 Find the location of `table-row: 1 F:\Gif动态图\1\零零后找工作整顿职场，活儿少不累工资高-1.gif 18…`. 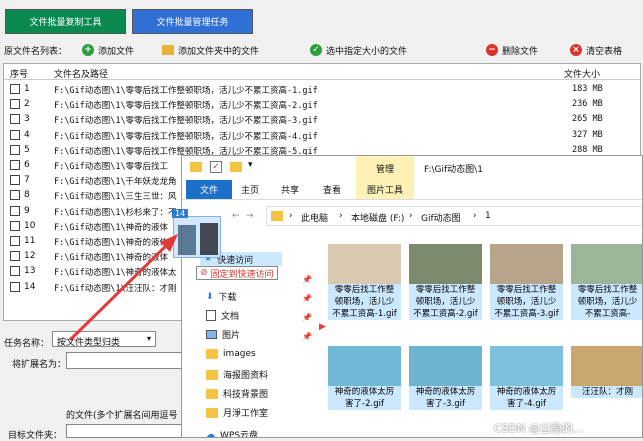

table-row: 1 F:\Gif动态图\1\零零后找工作整顿职场，活儿少不累工资高-1.gif 18… is located at coordinates (322, 89).